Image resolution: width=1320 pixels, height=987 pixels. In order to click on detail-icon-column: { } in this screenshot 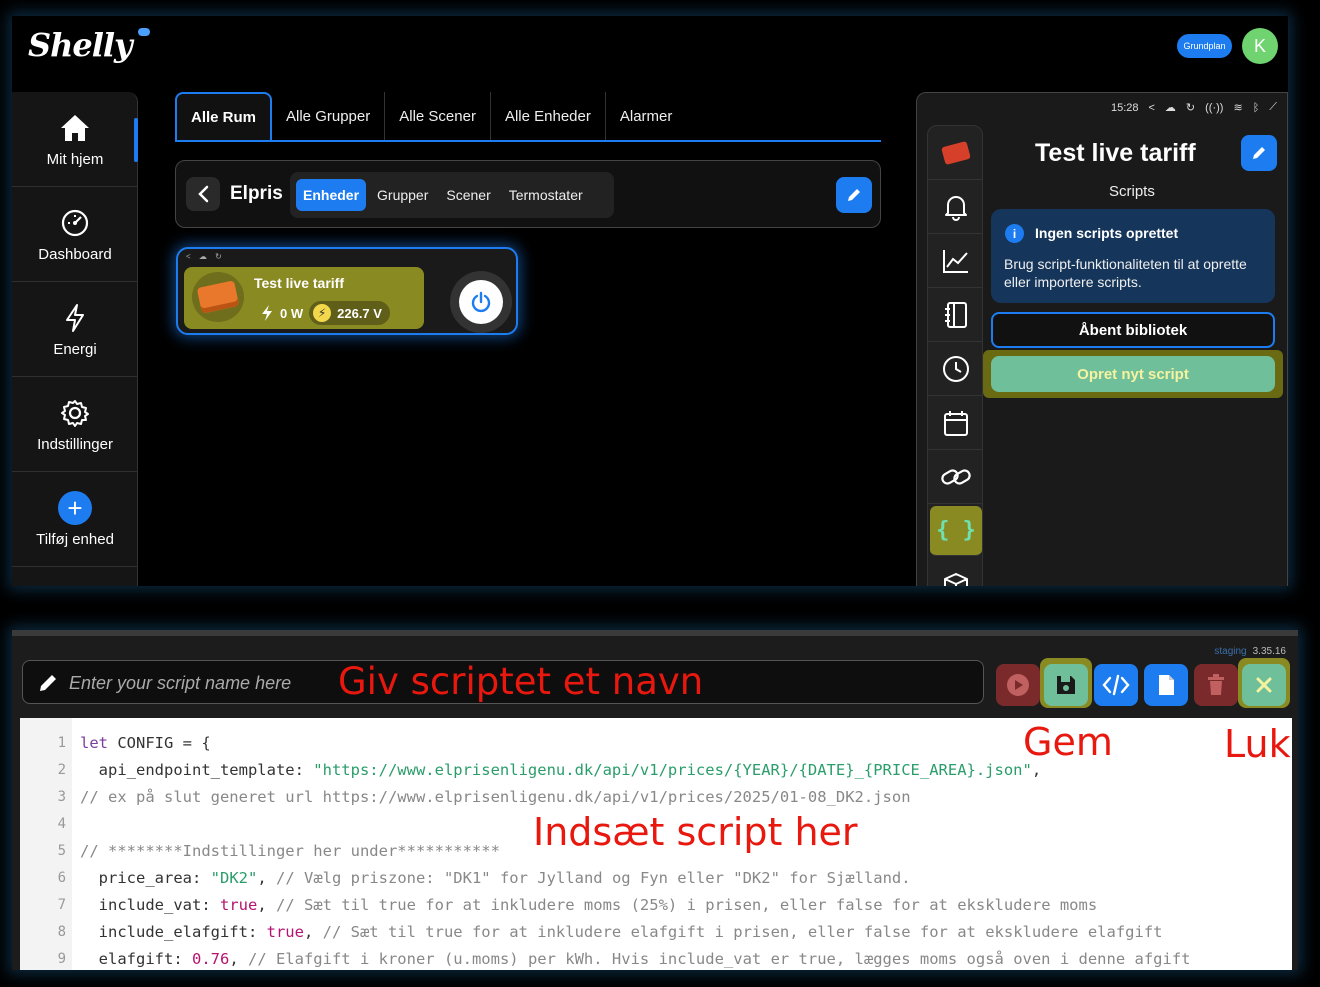, I will do `click(955, 355)`.